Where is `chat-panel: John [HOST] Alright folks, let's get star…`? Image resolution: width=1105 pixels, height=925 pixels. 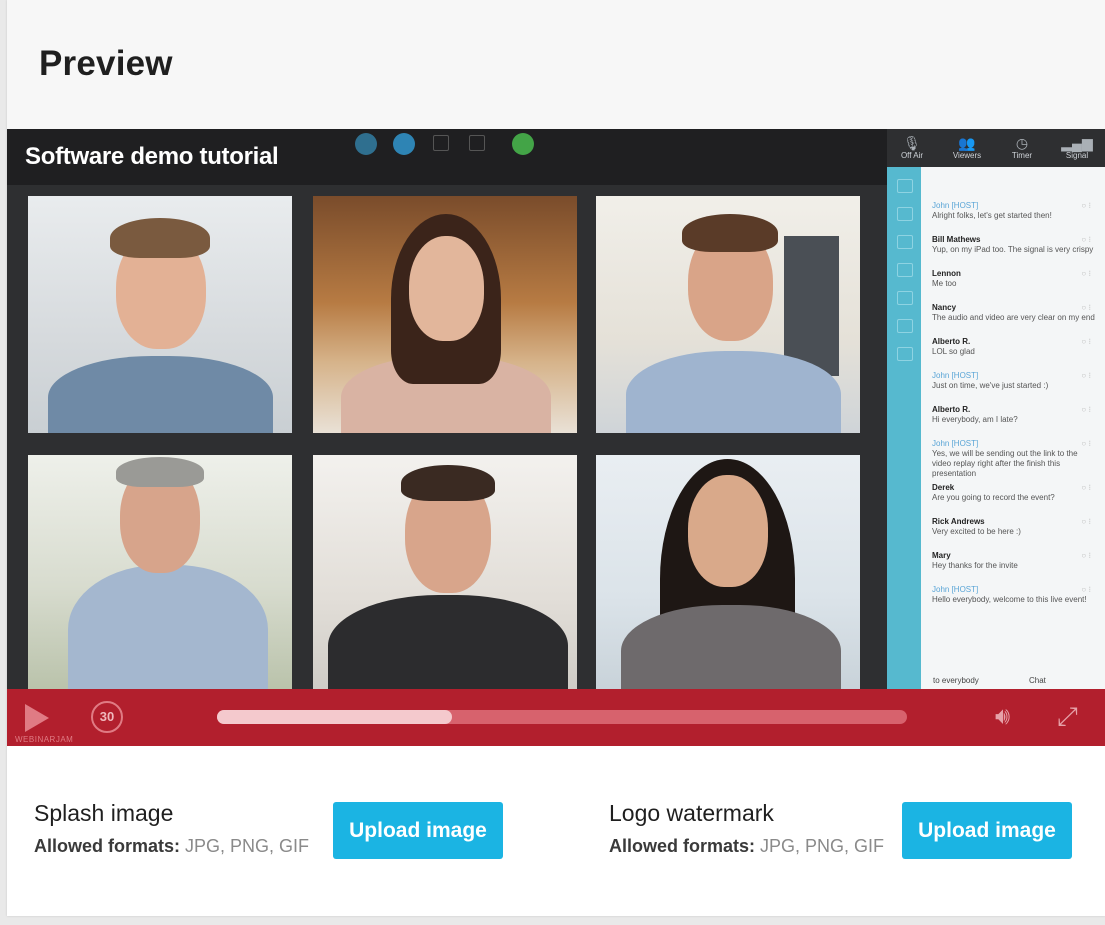 chat-panel: John [HOST] Alright folks, let's get star… is located at coordinates (996, 429).